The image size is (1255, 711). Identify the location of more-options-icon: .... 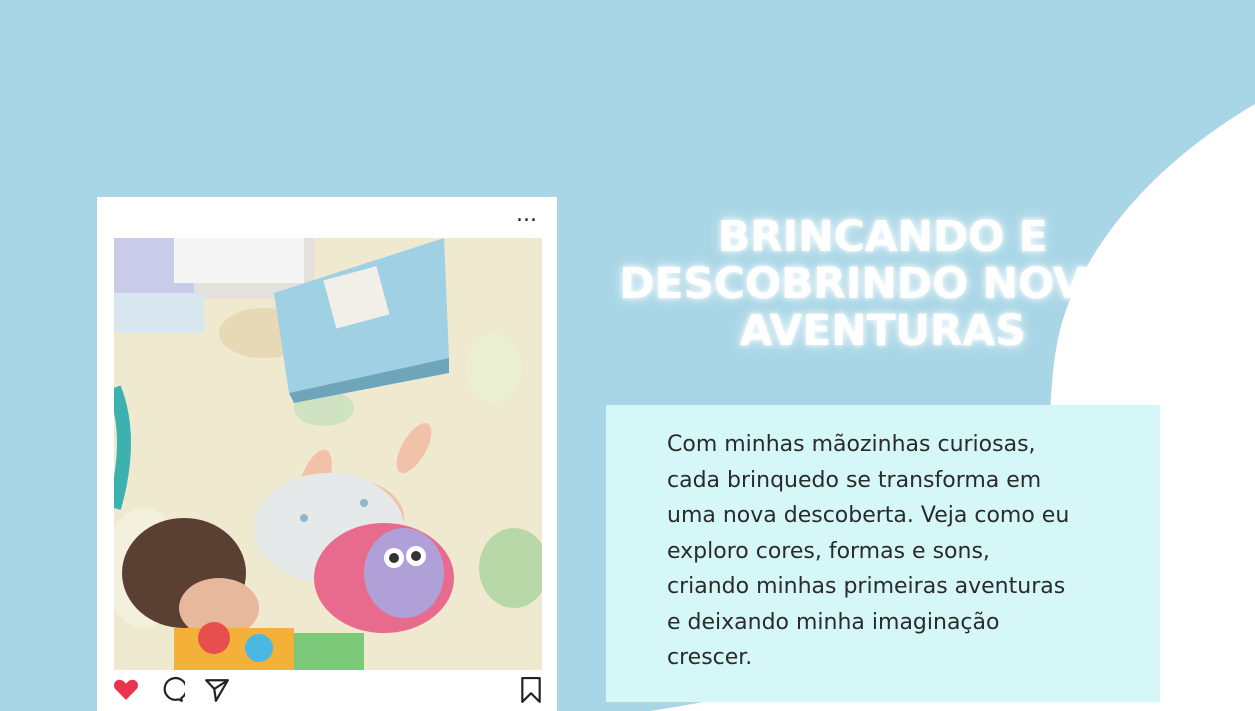
(526, 215).